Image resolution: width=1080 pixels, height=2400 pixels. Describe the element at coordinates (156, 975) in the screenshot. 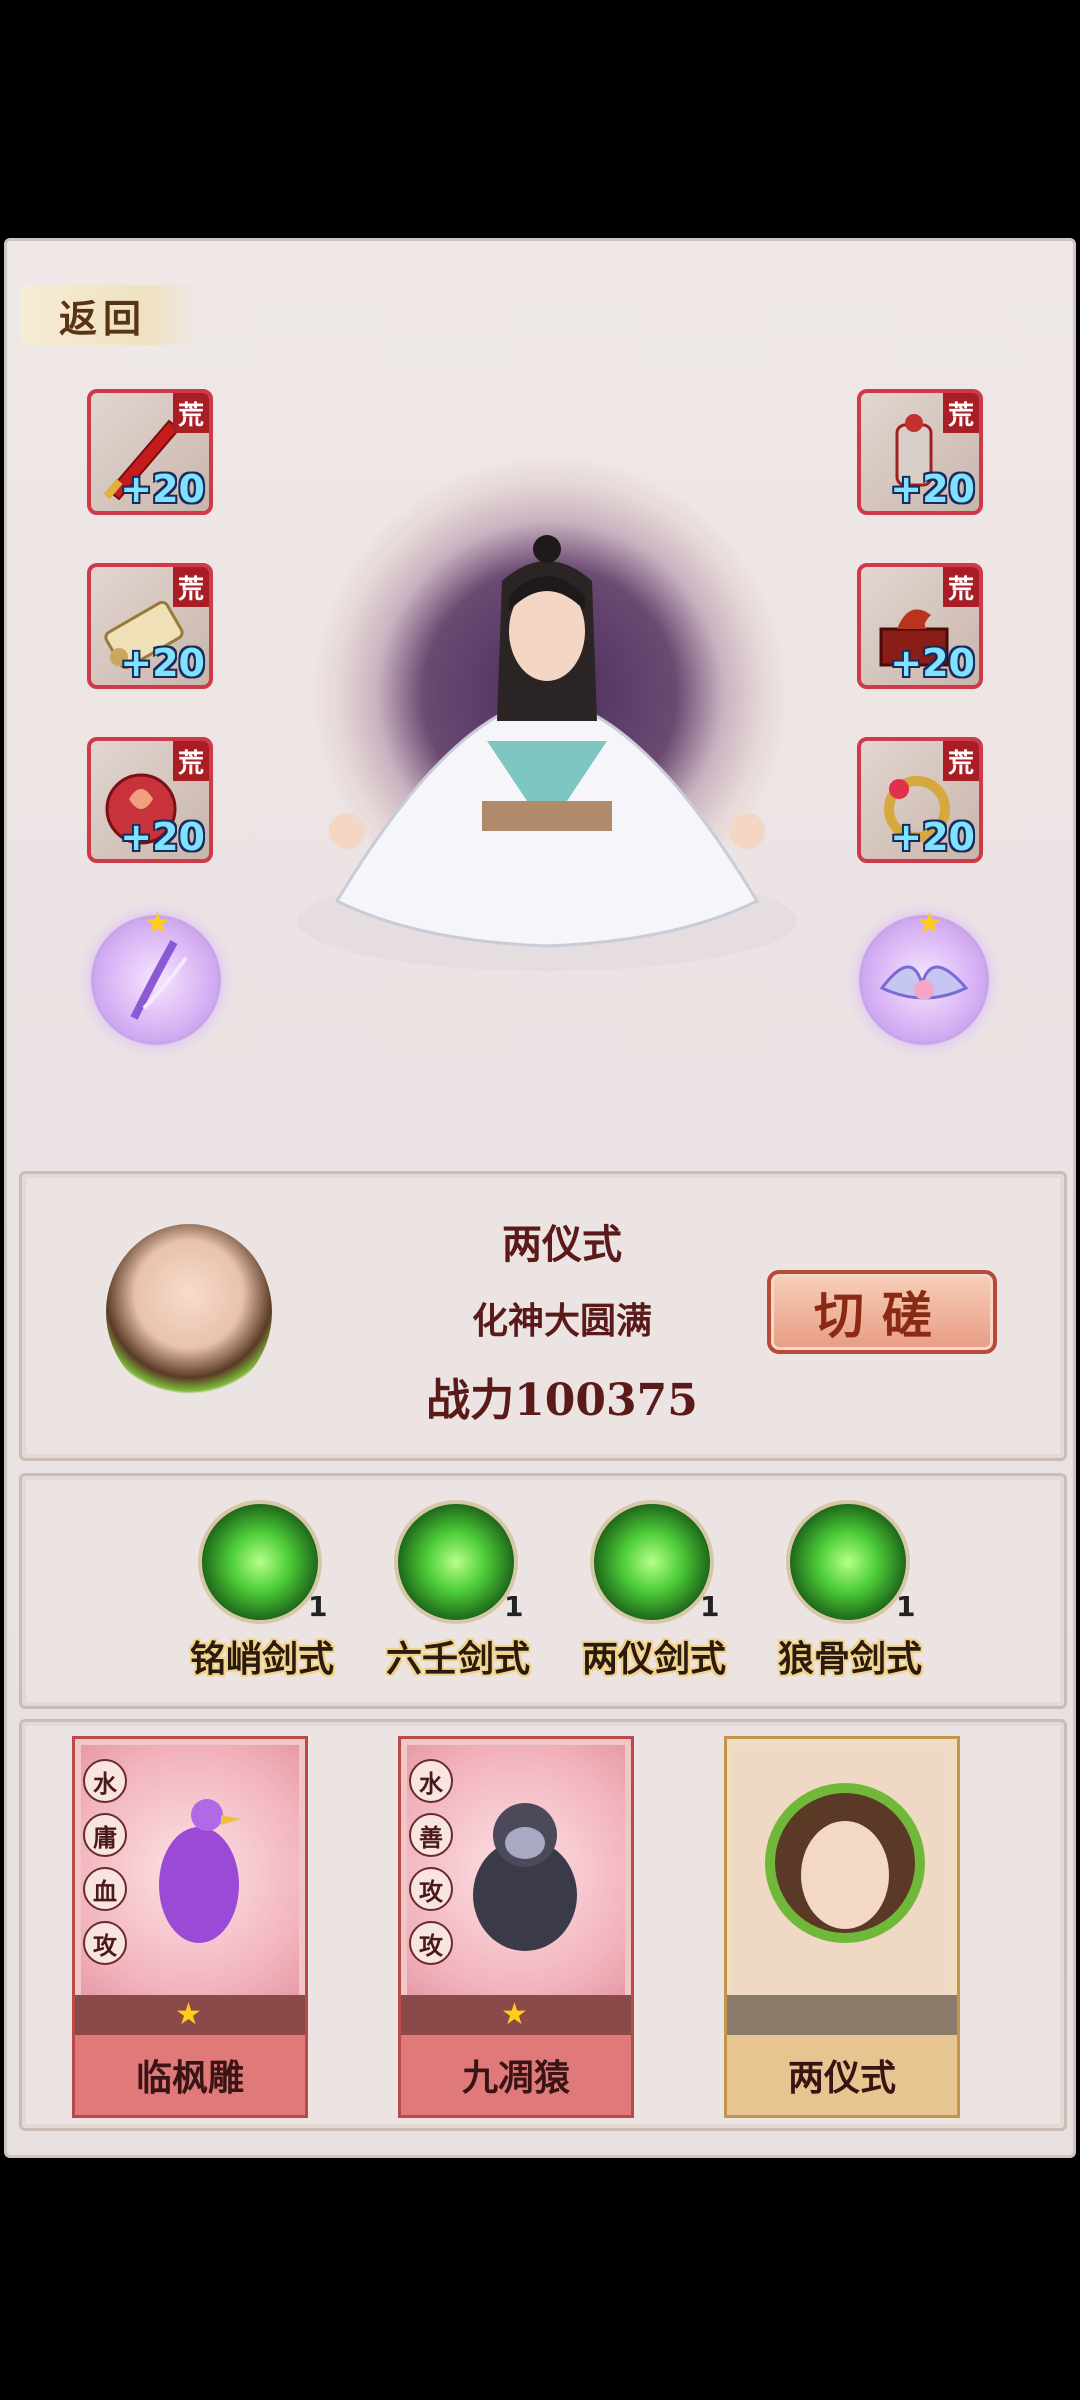

I see `treasure-orb-left: ★` at that location.